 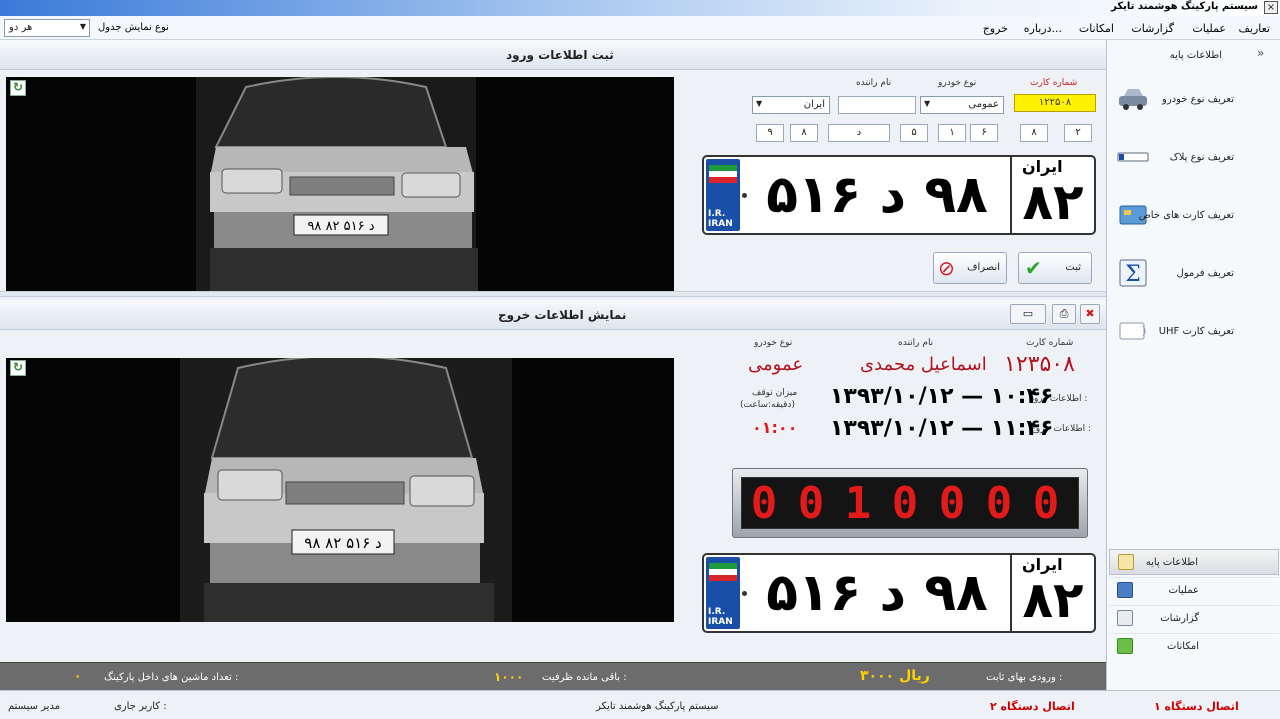 I want to click on sidebar-item-plate-type: تعریف نوع پلاک, so click(x=1188, y=158).